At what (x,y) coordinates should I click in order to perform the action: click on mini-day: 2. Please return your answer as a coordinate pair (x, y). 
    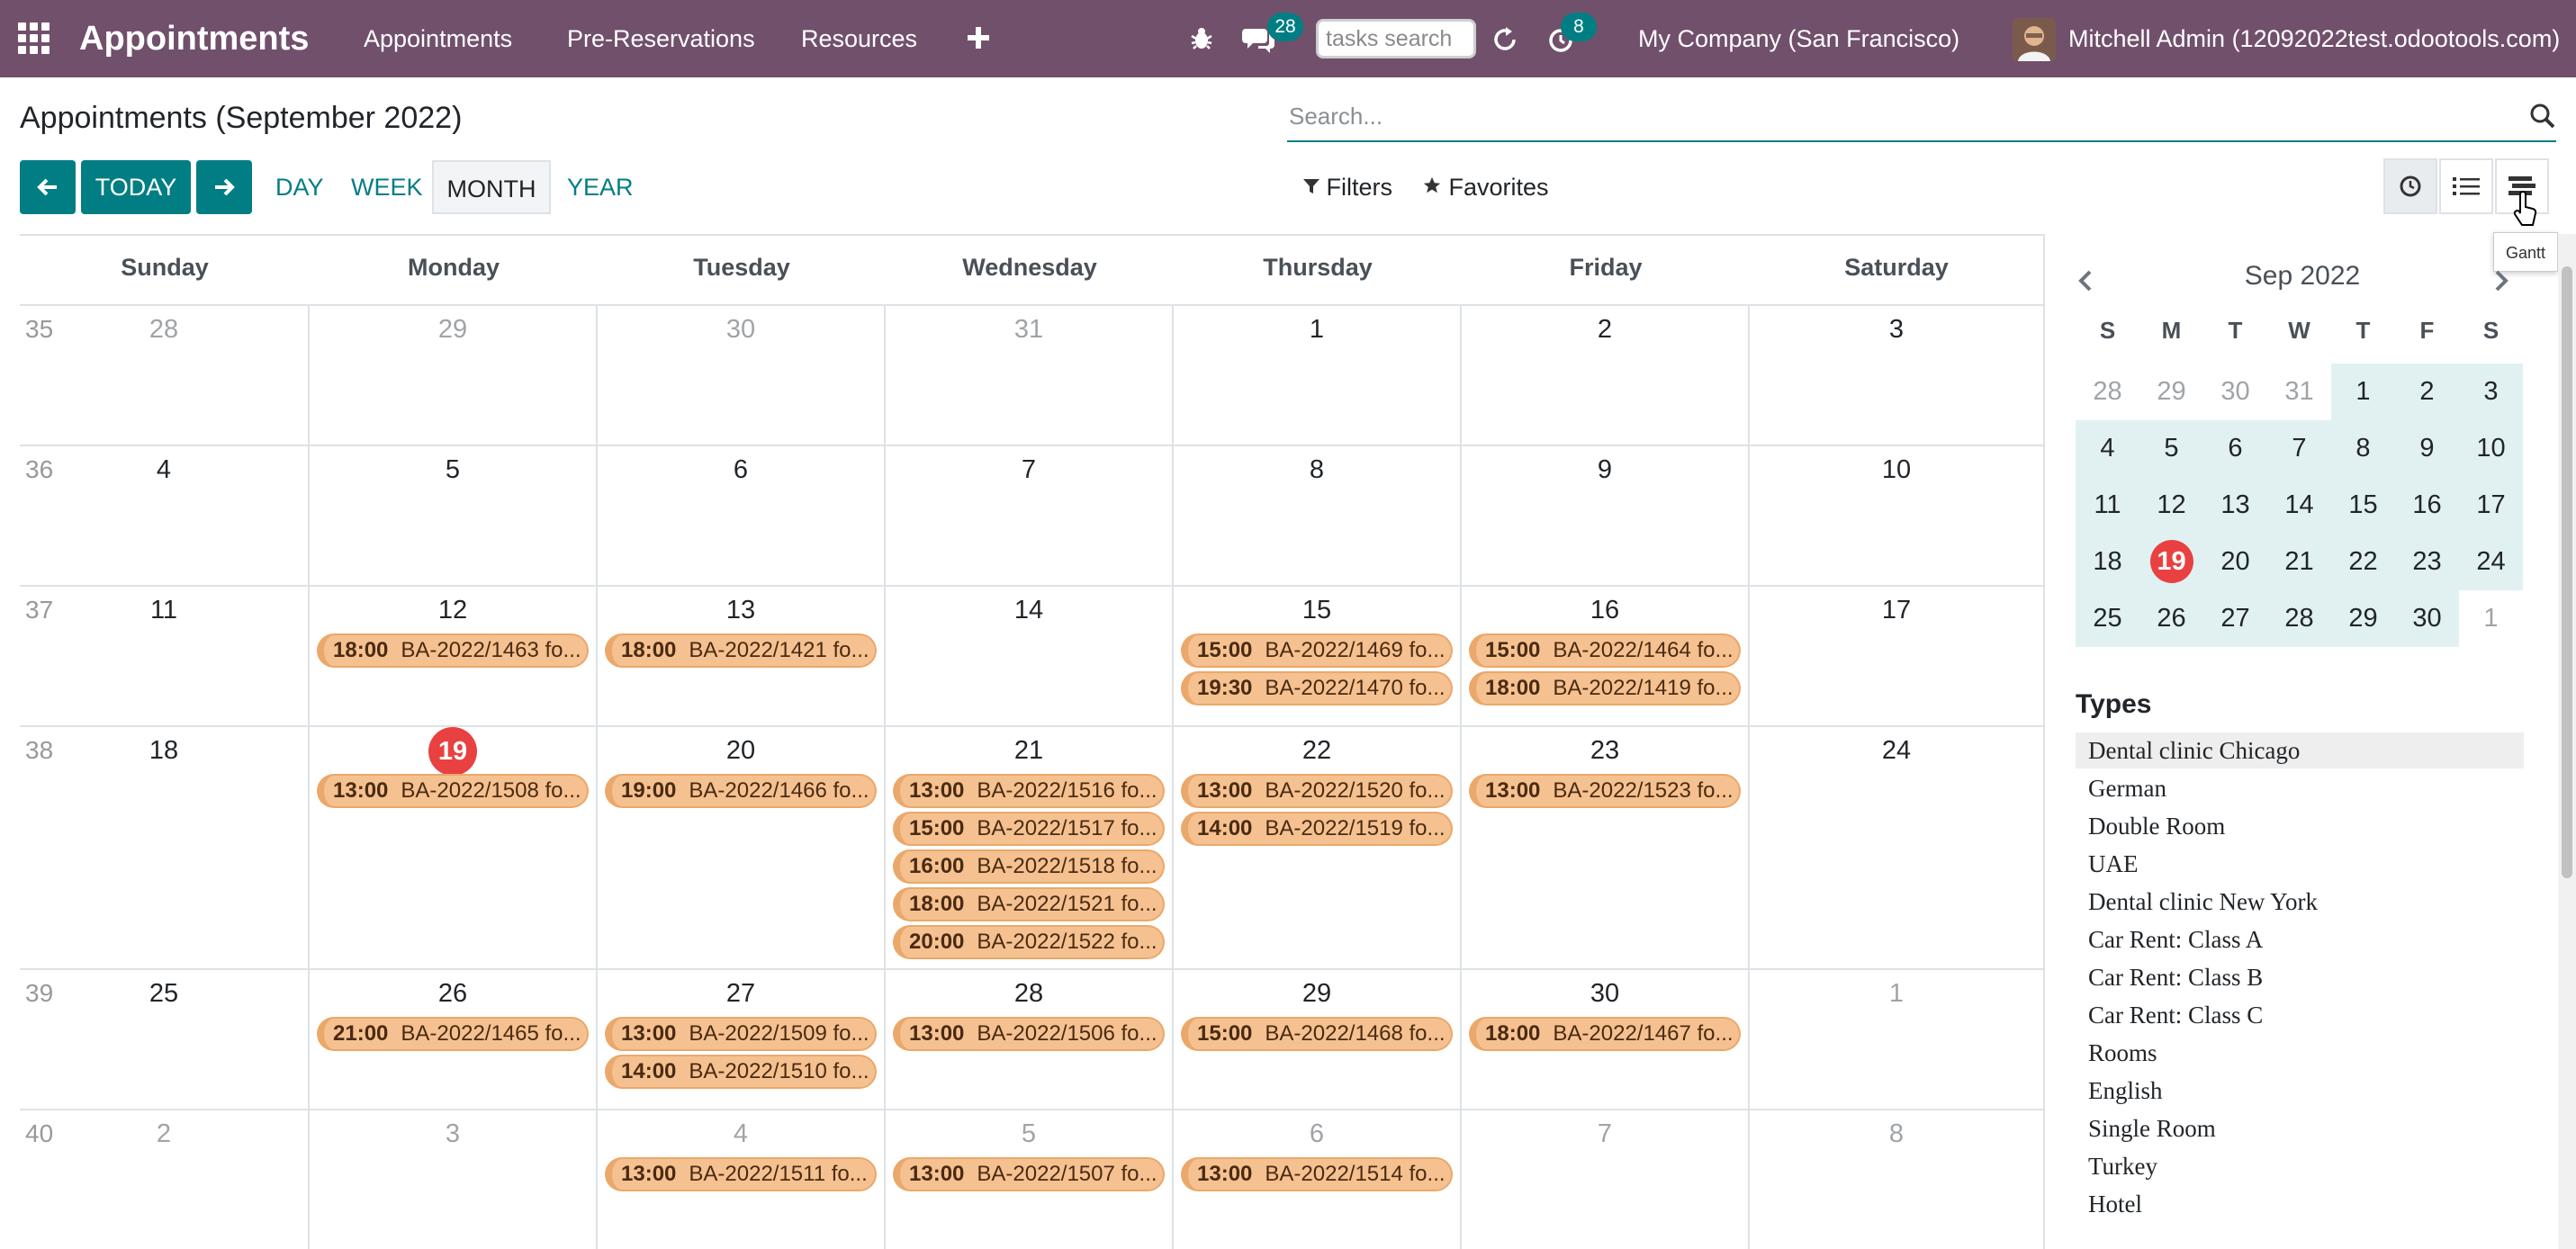
    Looking at the image, I should click on (2427, 392).